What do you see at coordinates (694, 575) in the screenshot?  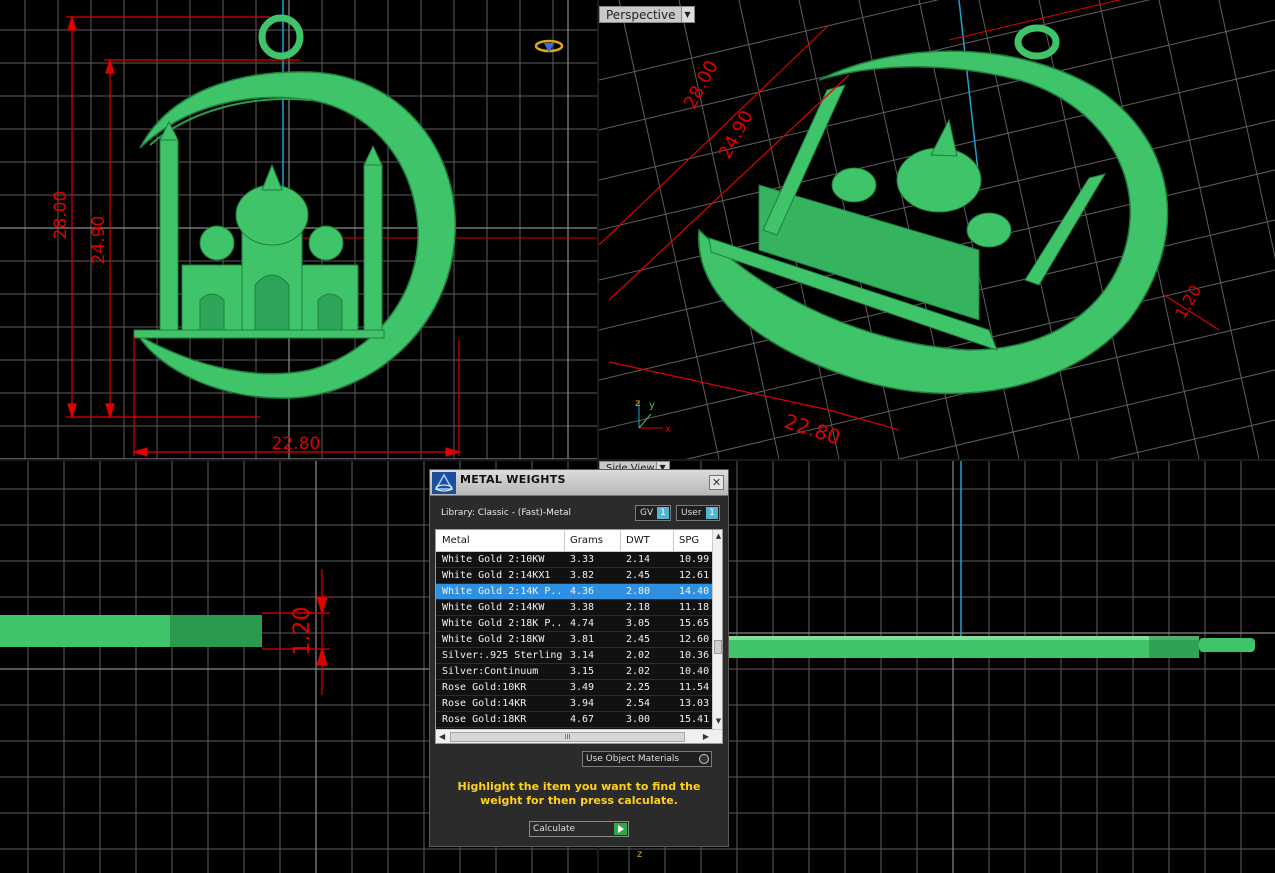 I see `cell-spg: 12.61` at bounding box center [694, 575].